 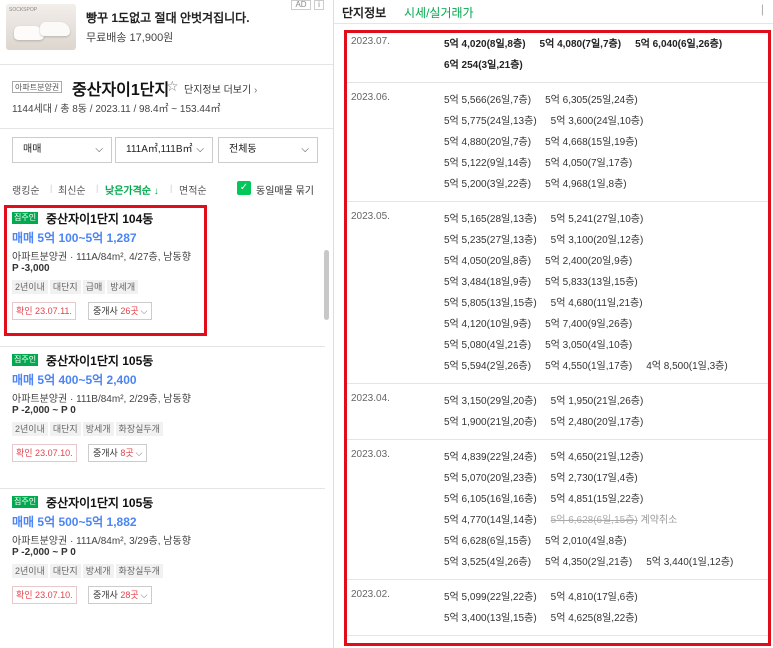 I want to click on deal-row: 5억 5,165(28일,13층) 5억 5,241(27일,10층), so click(x=606, y=219).